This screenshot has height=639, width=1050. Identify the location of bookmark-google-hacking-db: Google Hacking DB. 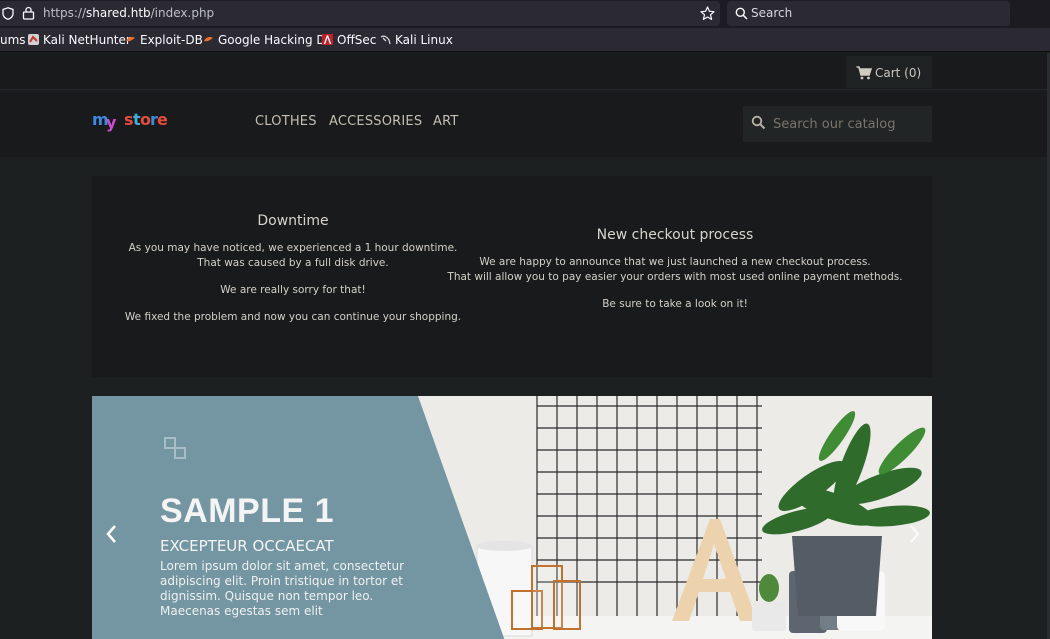
(268, 40).